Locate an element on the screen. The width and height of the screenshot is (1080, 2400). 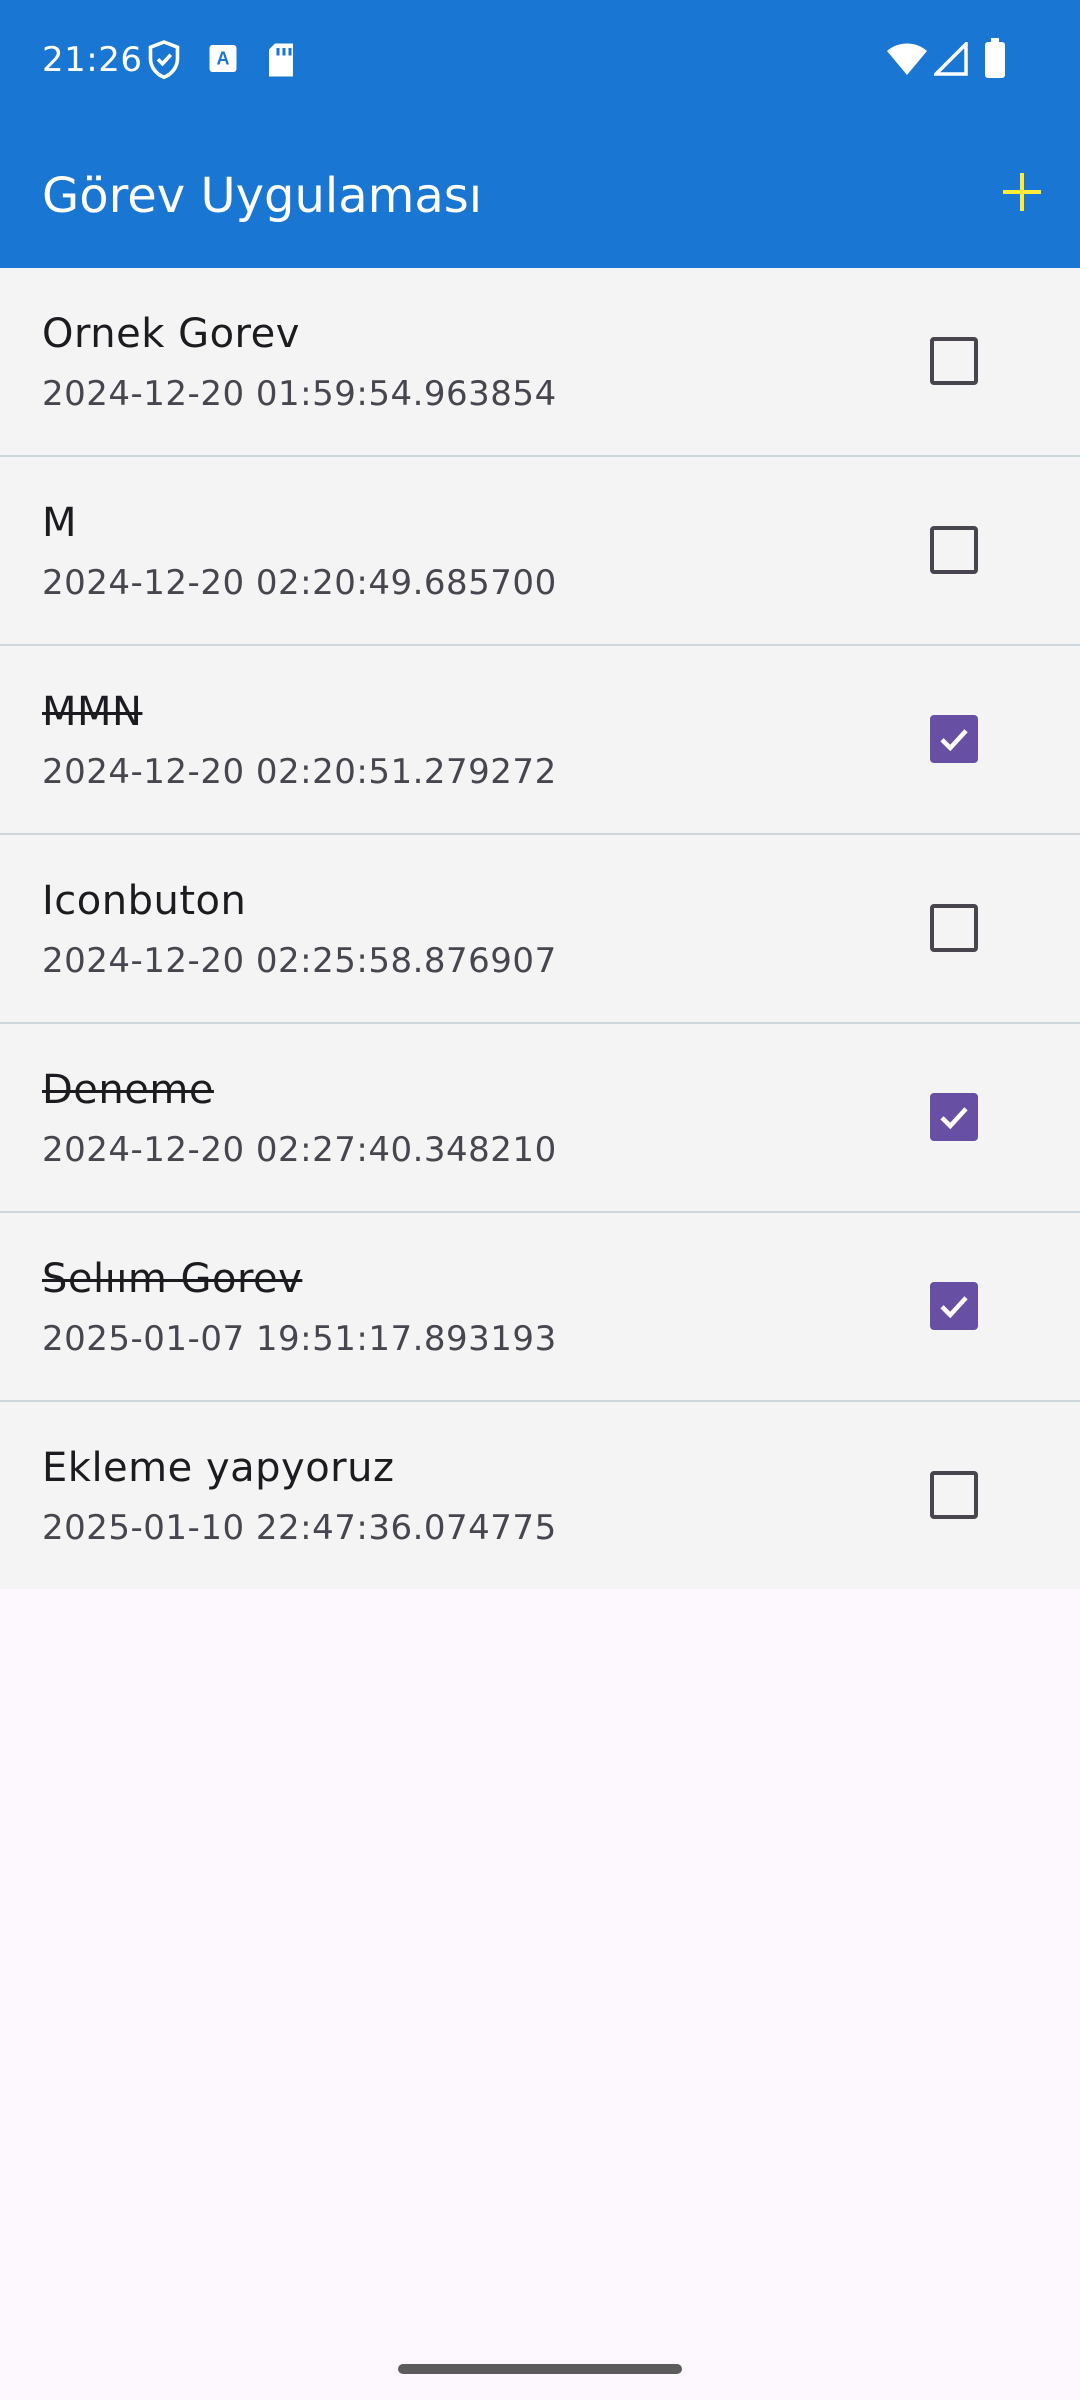
task-date: 2025-01-10 22:47:36.074775 is located at coordinates (299, 1528).